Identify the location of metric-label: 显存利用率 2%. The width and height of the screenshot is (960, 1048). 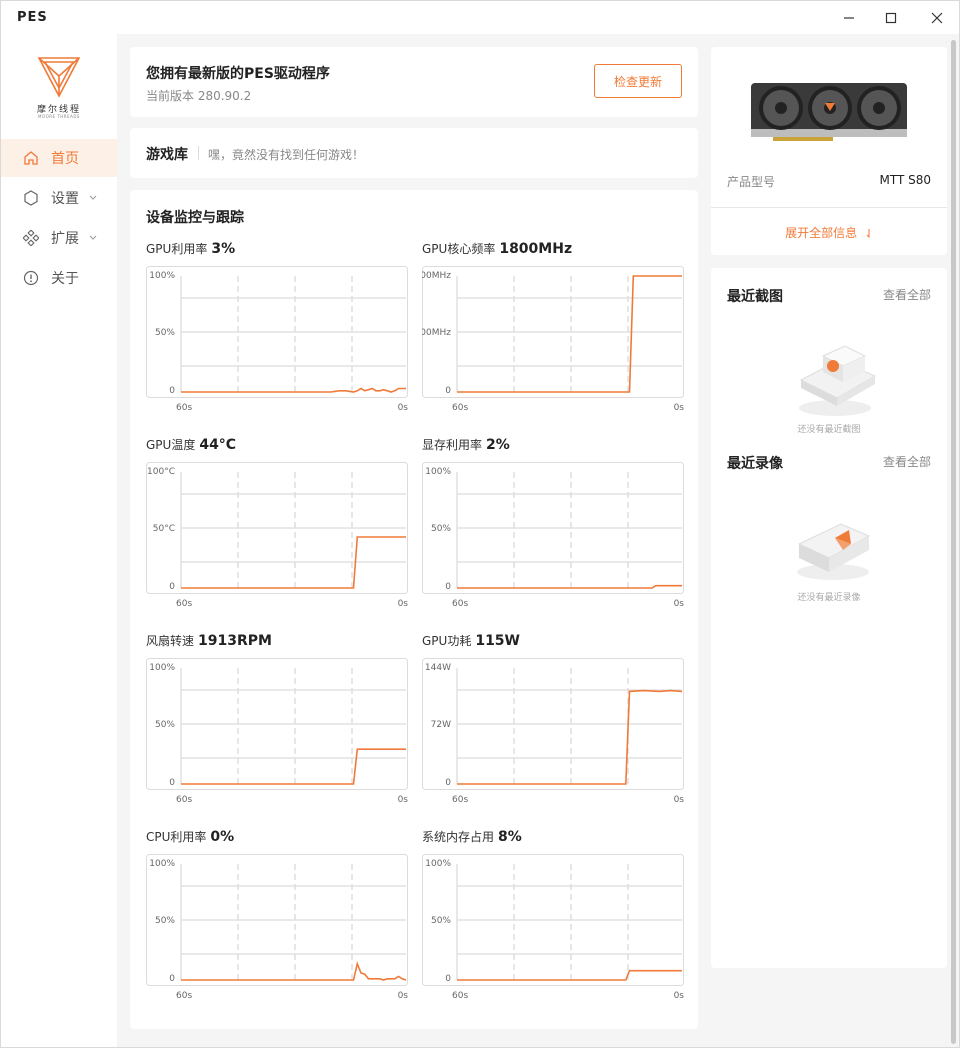
(466, 444).